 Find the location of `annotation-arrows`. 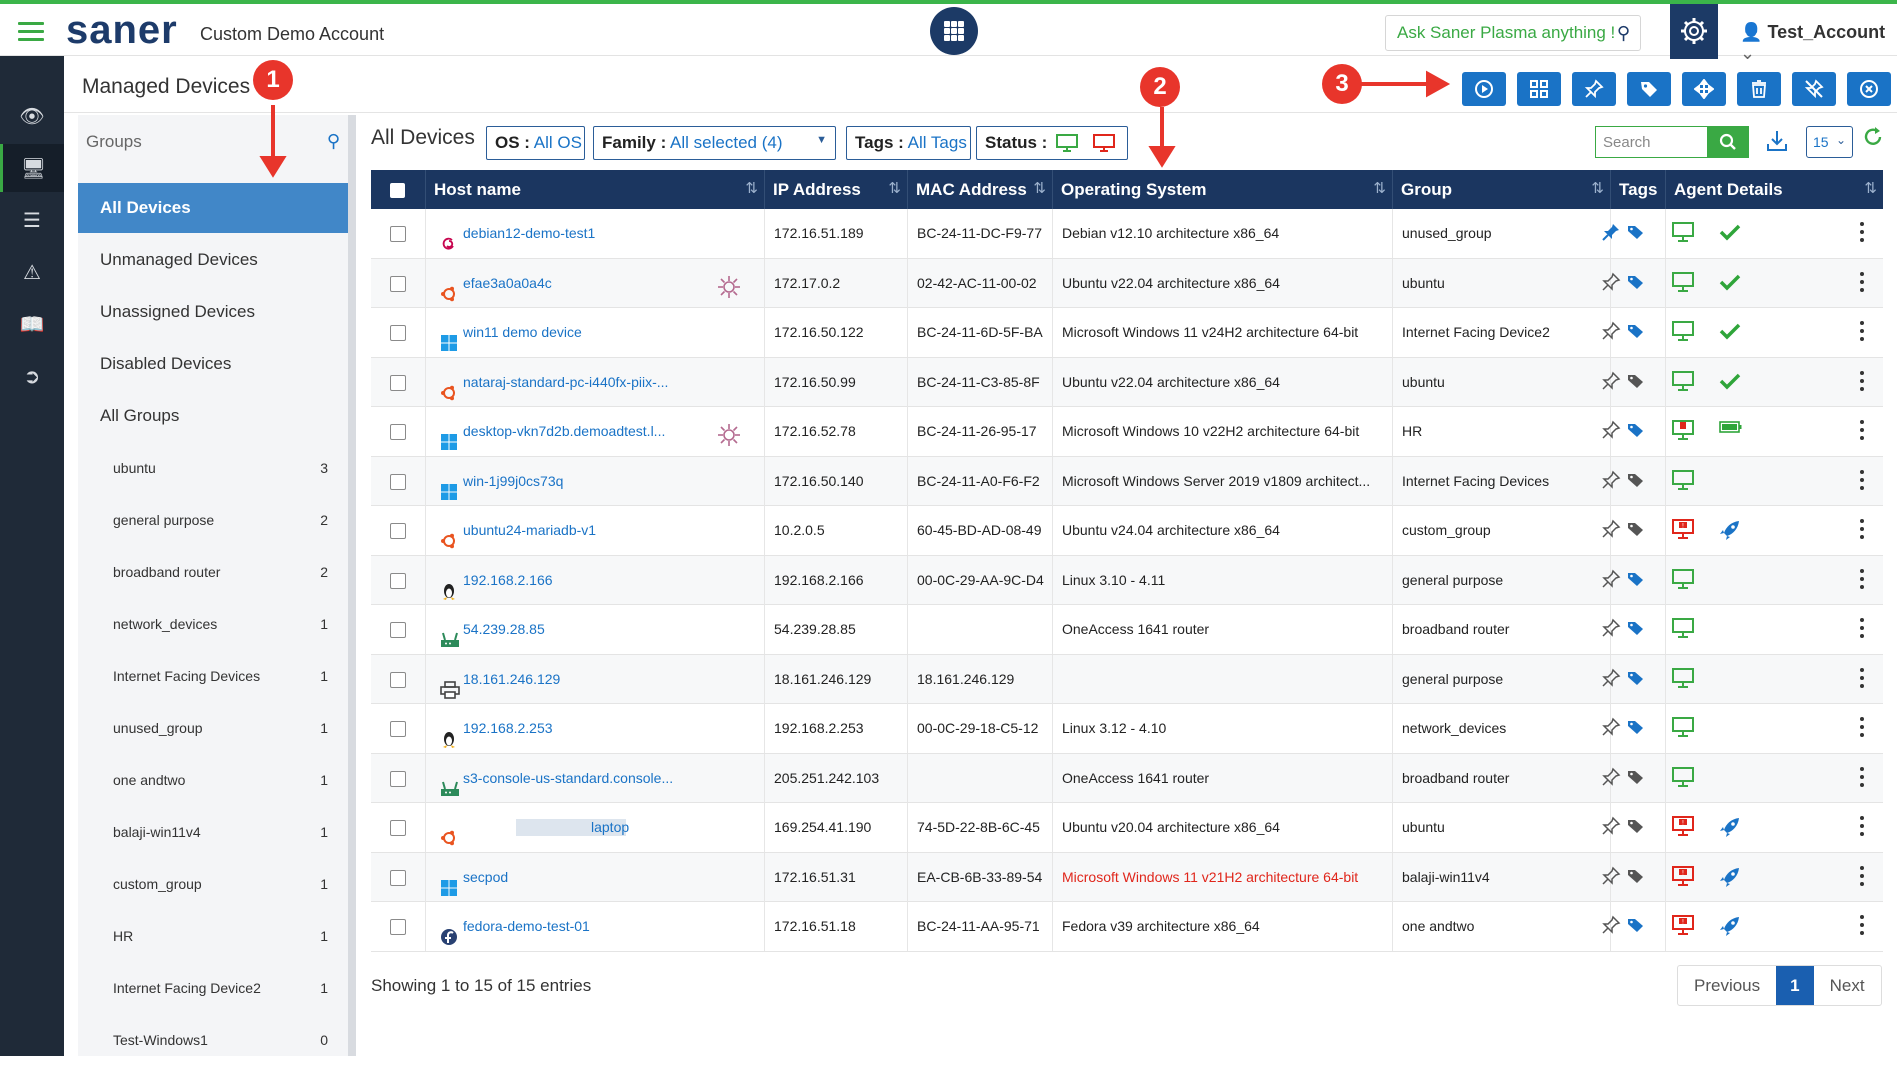

annotation-arrows is located at coordinates (855, 124).